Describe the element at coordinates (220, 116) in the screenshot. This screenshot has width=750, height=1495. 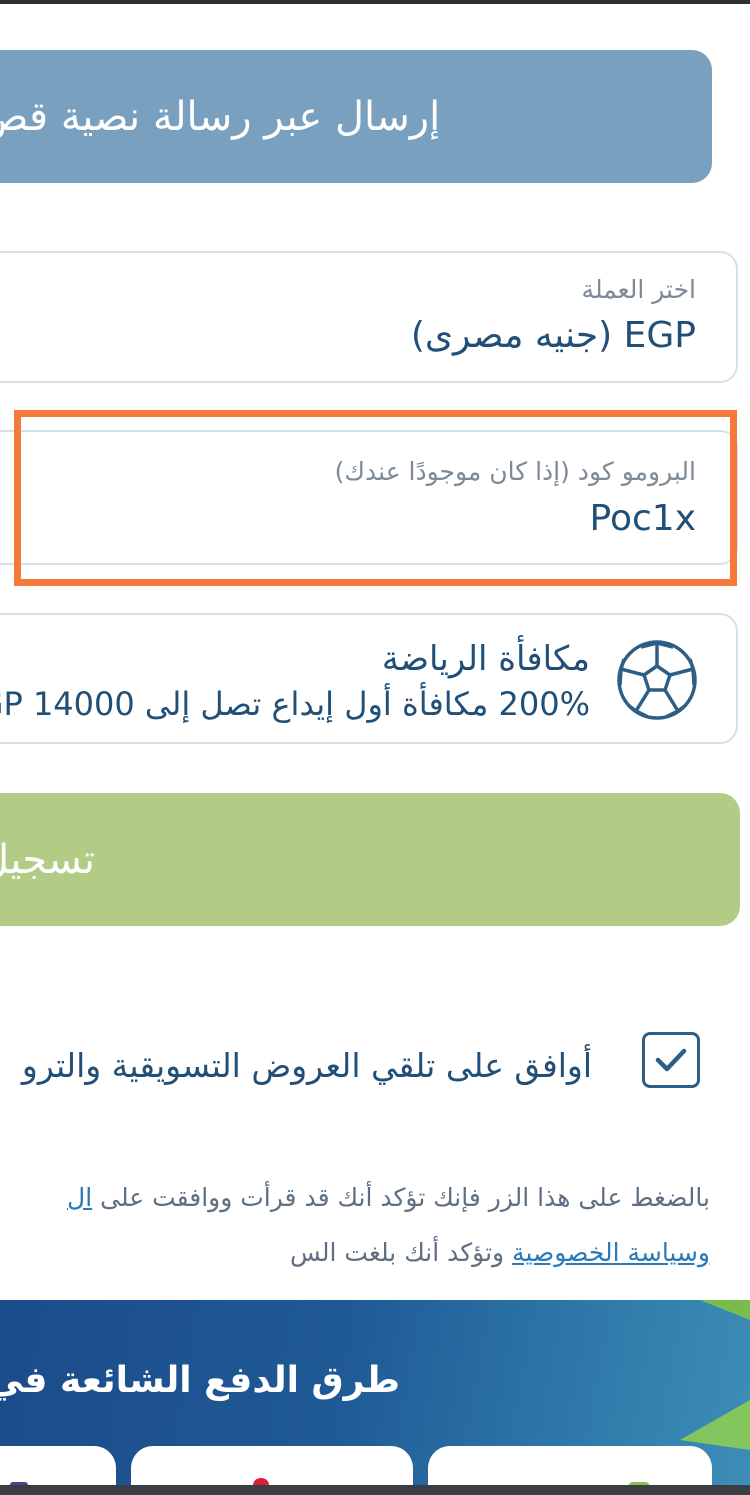
I see `send-sms-button-label: إرسال عبر رسالة نصية قص` at that location.